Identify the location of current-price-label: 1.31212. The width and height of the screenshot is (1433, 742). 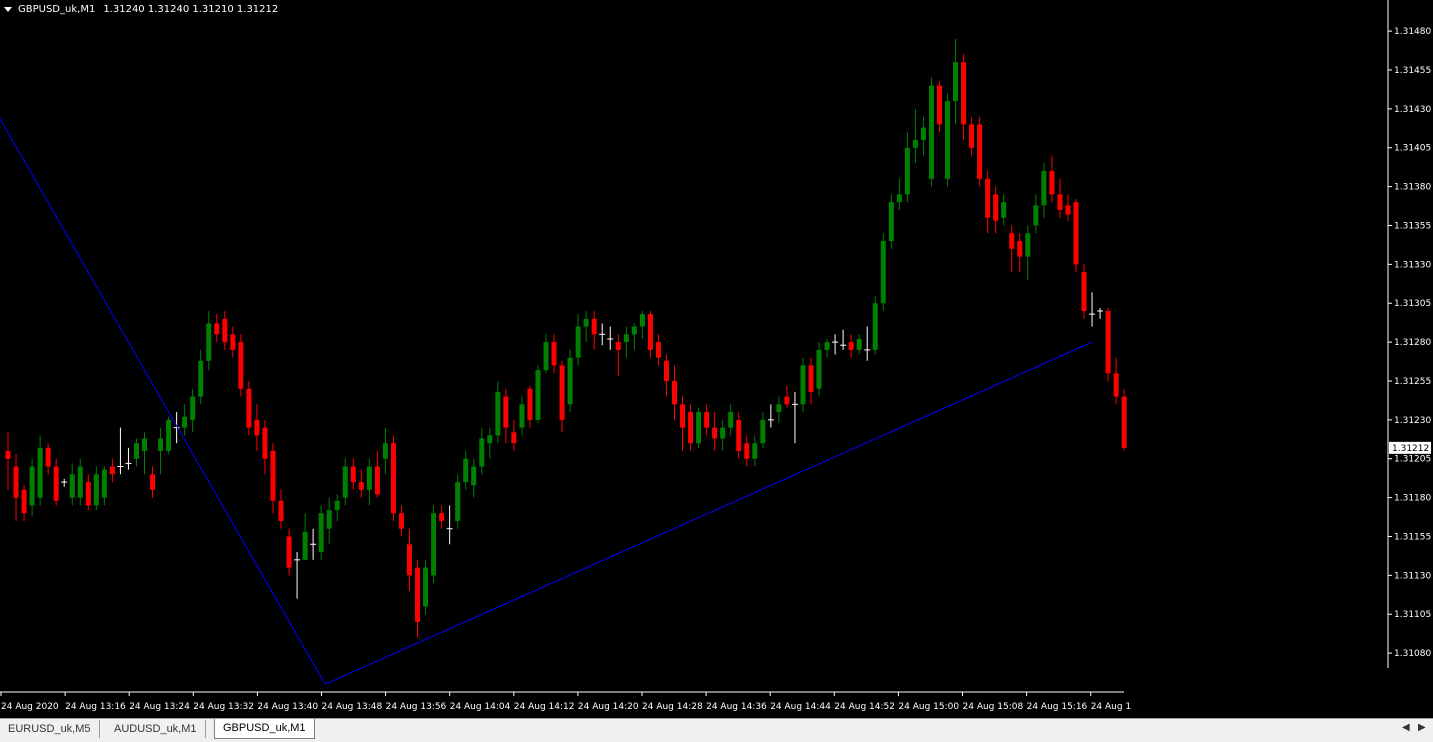
(1410, 449).